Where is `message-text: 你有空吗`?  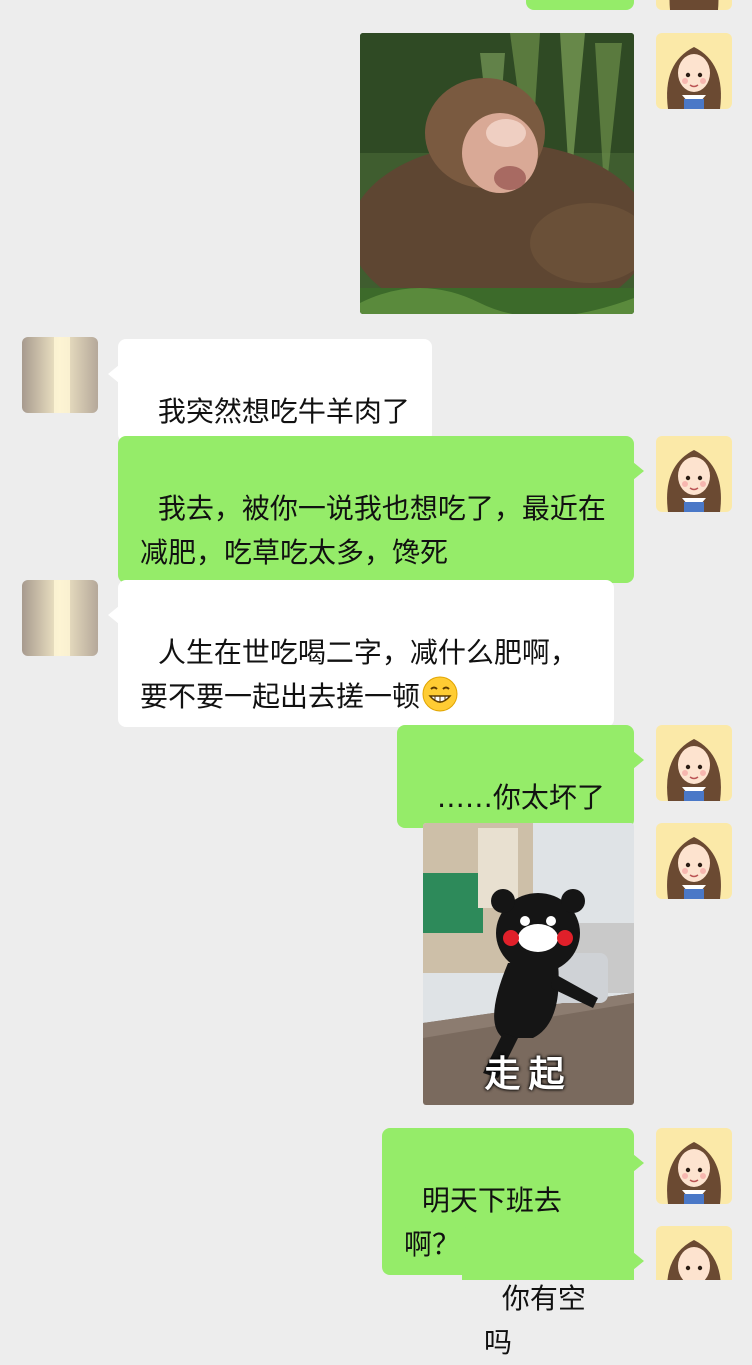 message-text: 你有空吗 is located at coordinates (535, 1320).